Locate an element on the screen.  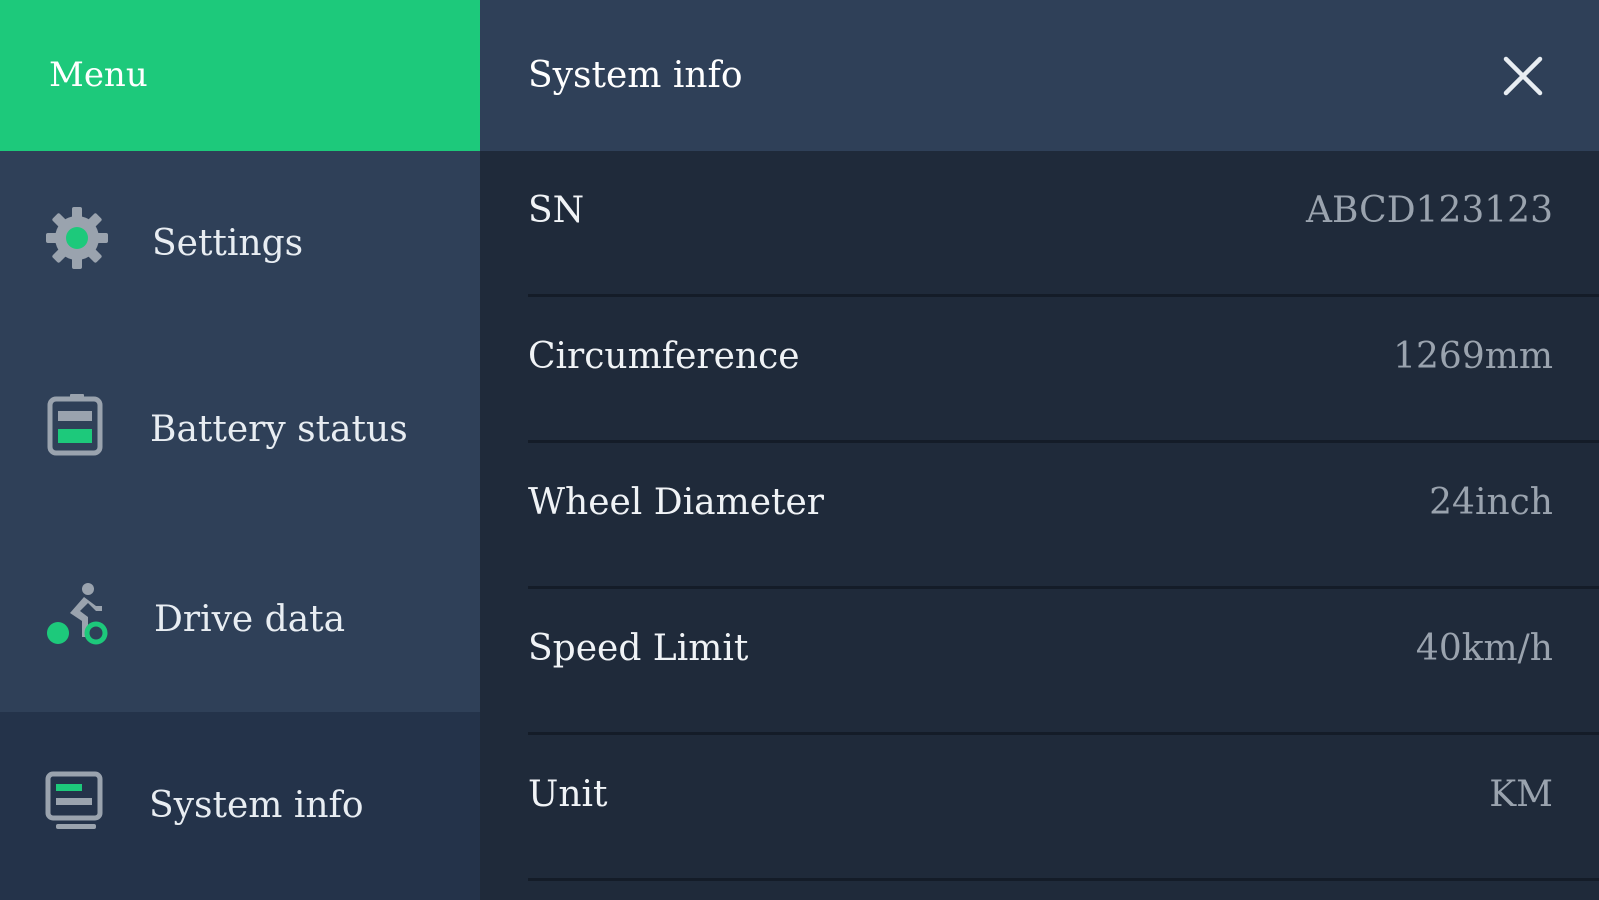
info-value: 1269mm is located at coordinates (1473, 356).